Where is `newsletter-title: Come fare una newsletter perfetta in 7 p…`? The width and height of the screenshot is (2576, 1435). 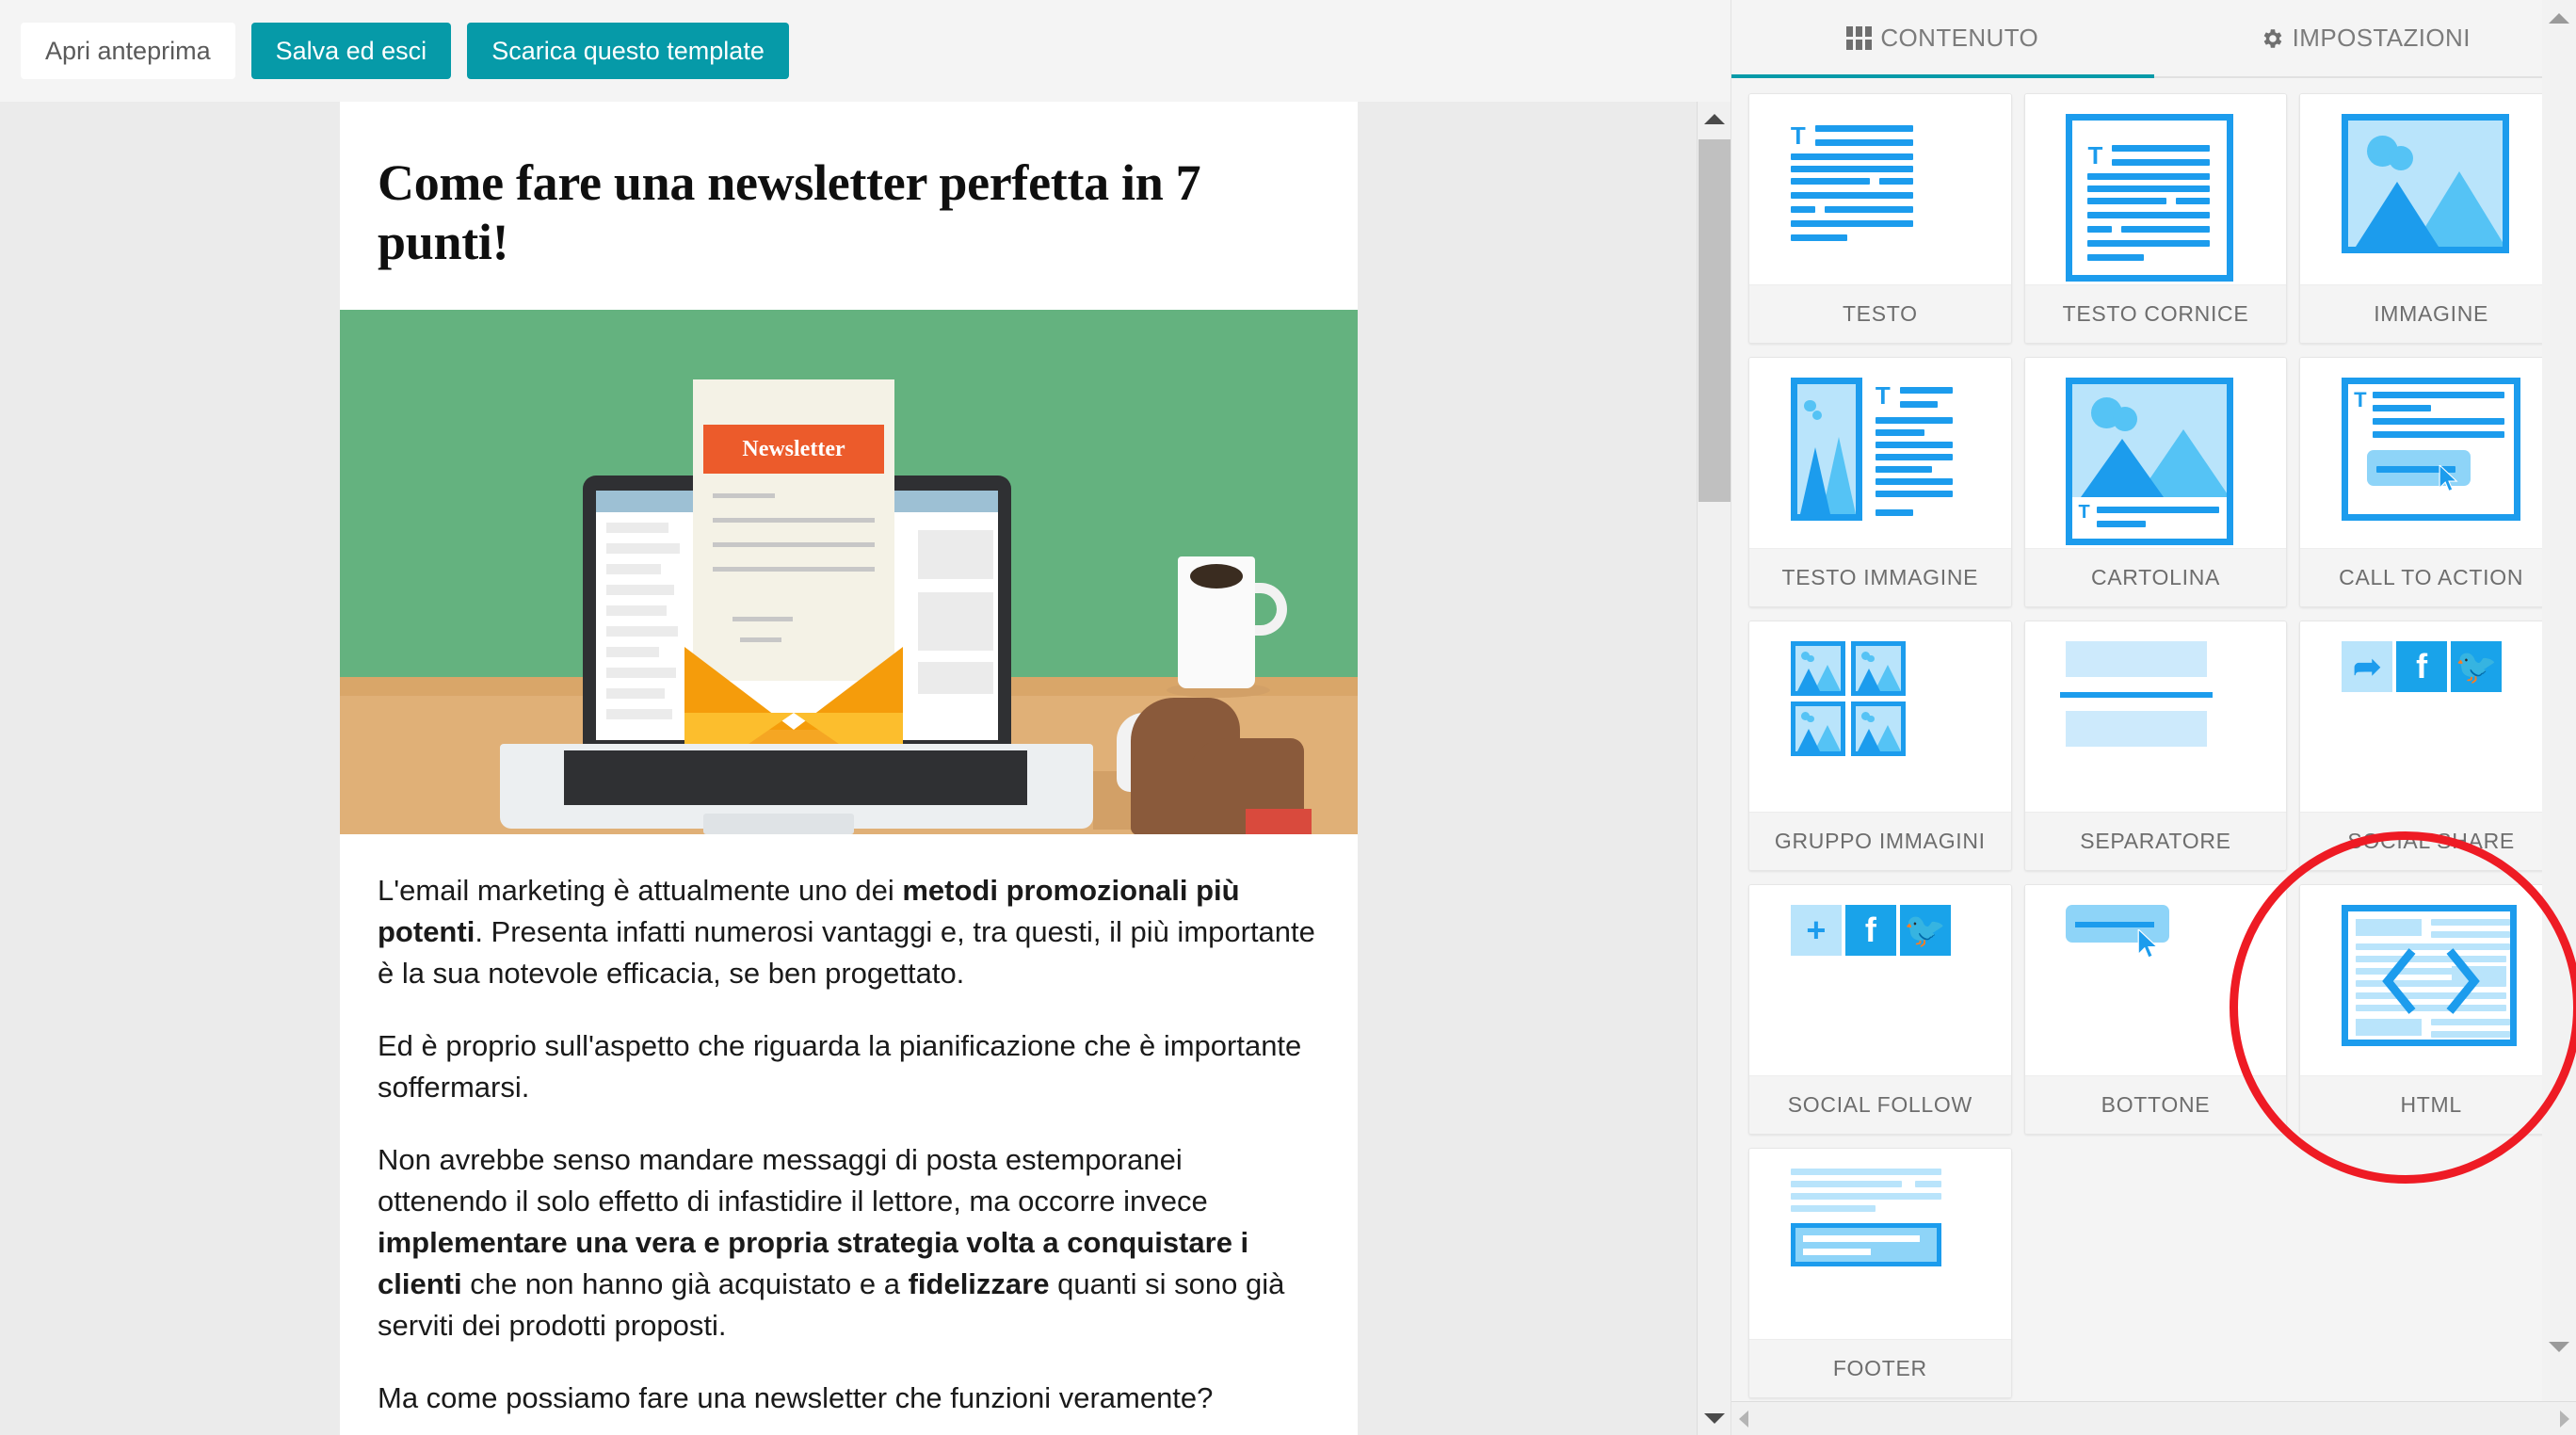
newsletter-title: Come fare una newsletter perfetta in 7 p… is located at coordinates (849, 212).